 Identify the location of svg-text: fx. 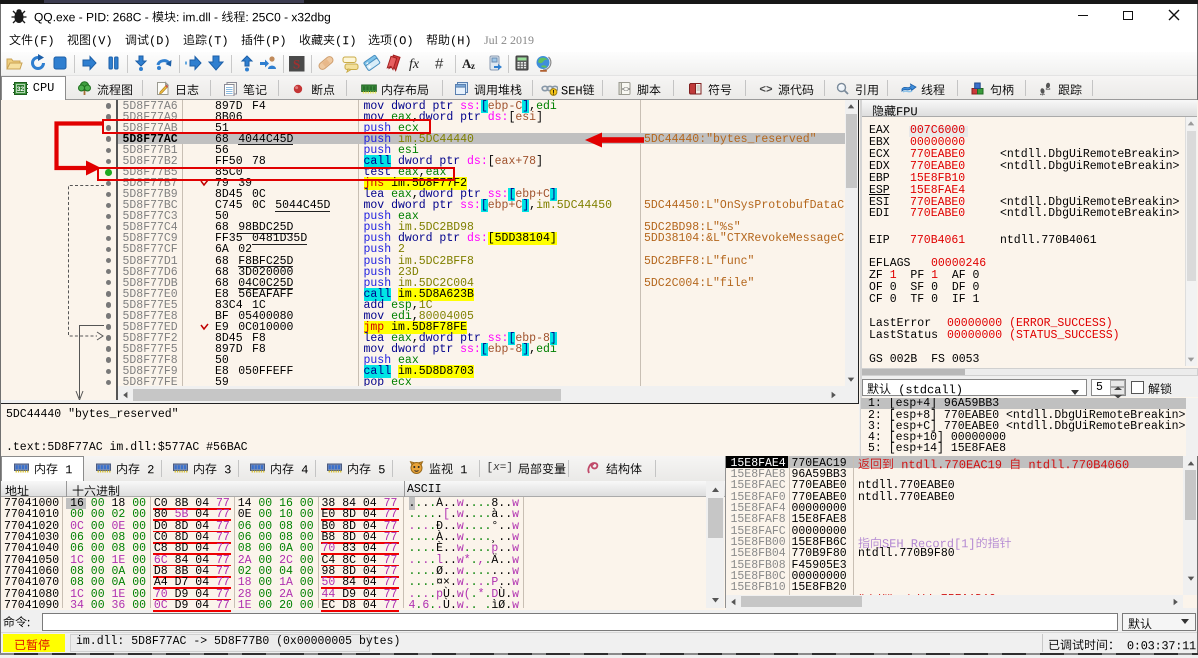
(414, 64).